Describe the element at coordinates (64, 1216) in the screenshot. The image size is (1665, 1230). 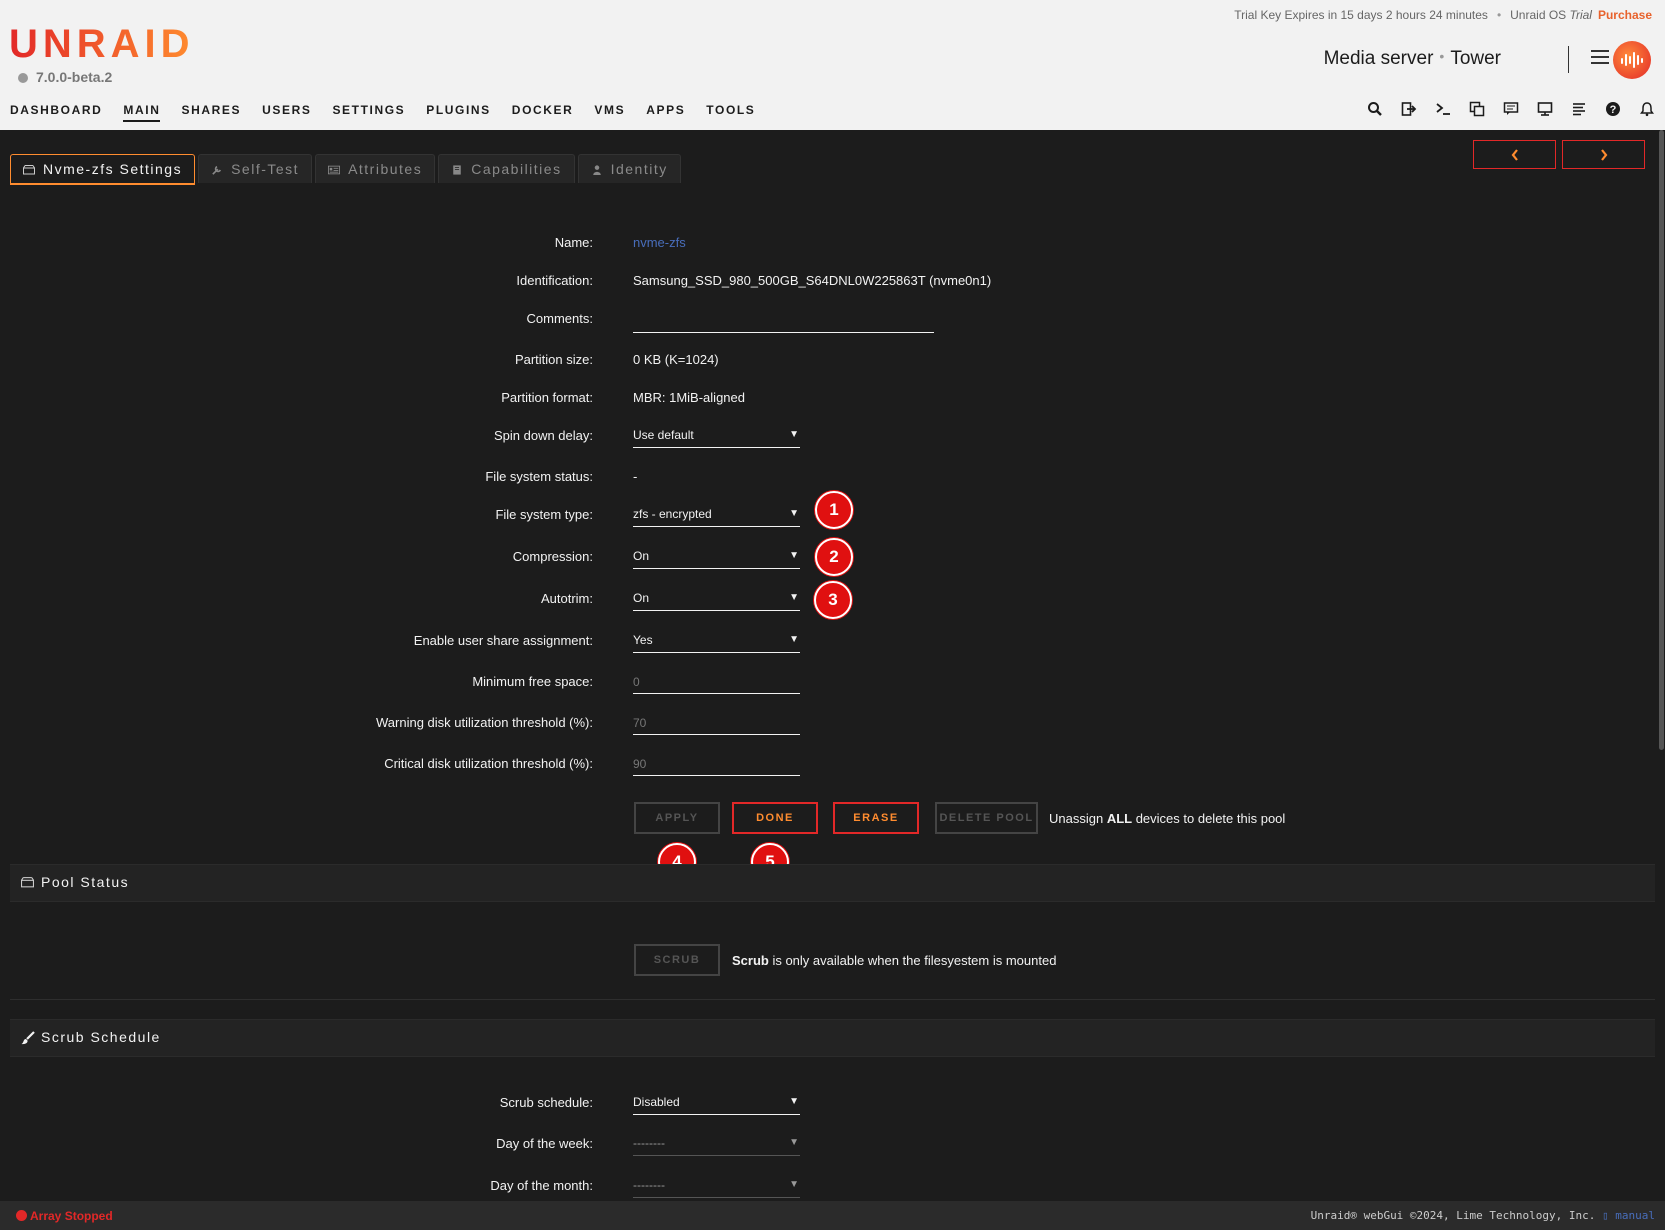
I see `array-status: Array Stopped` at that location.